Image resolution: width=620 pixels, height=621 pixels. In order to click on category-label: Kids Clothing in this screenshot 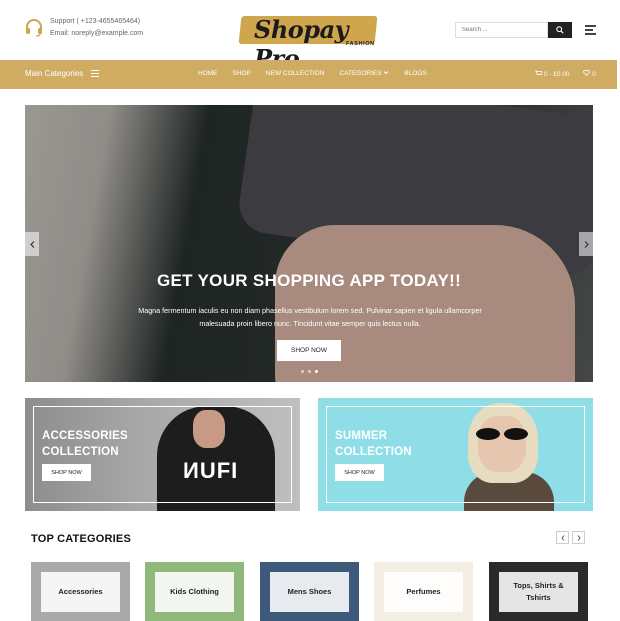, I will do `click(194, 592)`.